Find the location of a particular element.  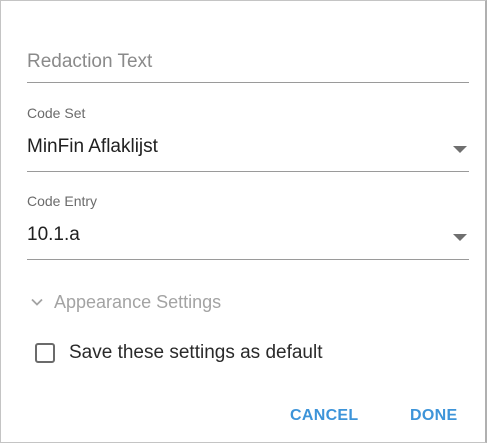

code-entry-select: Code Entry 10.1.a is located at coordinates (248, 226).